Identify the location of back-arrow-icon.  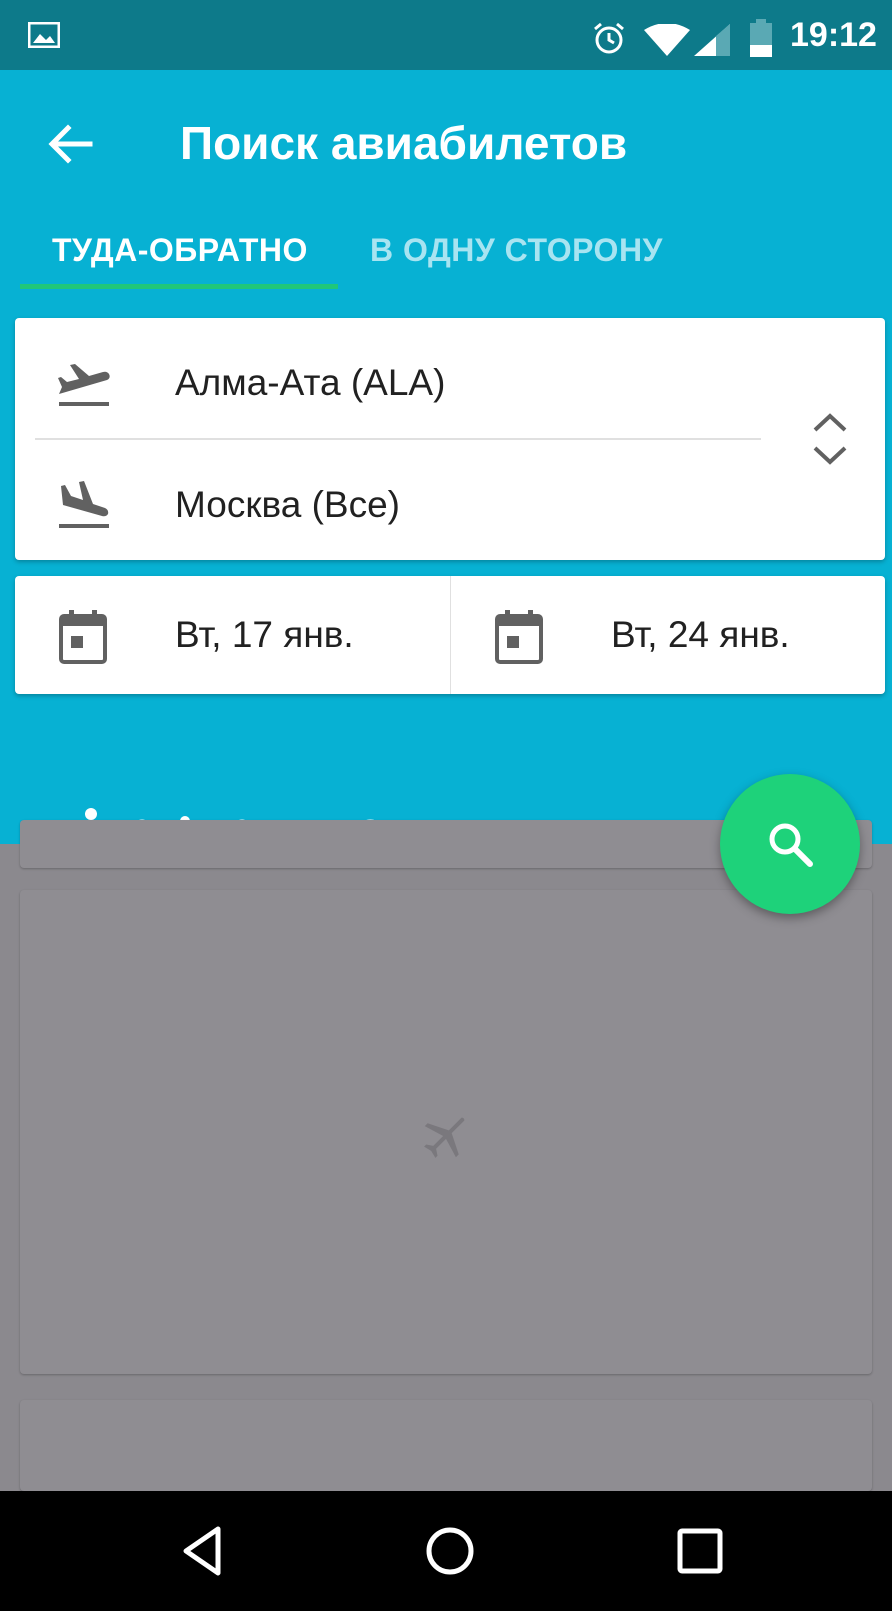
(70, 144).